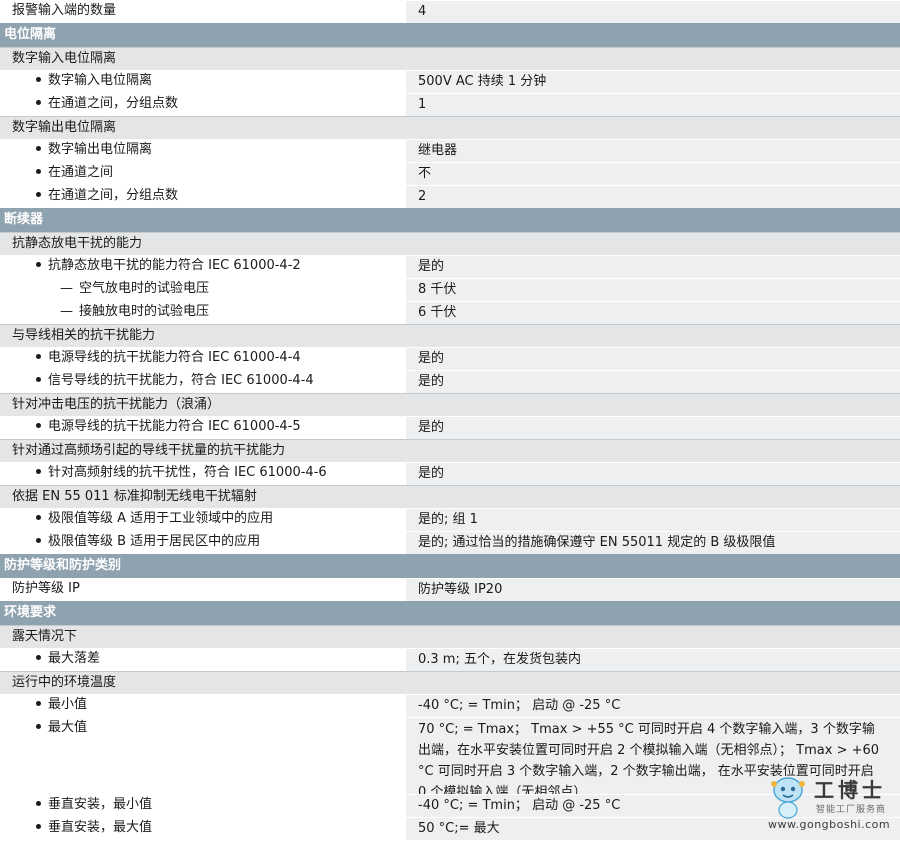 The image size is (900, 844). Describe the element at coordinates (203, 637) in the screenshot. I see `spec-label: 露天情况下` at that location.